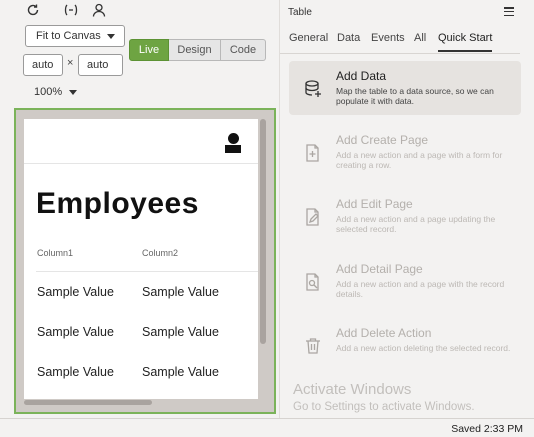 The image size is (534, 437). Describe the element at coordinates (48, 92) in the screenshot. I see `zoom-level: 100%` at that location.